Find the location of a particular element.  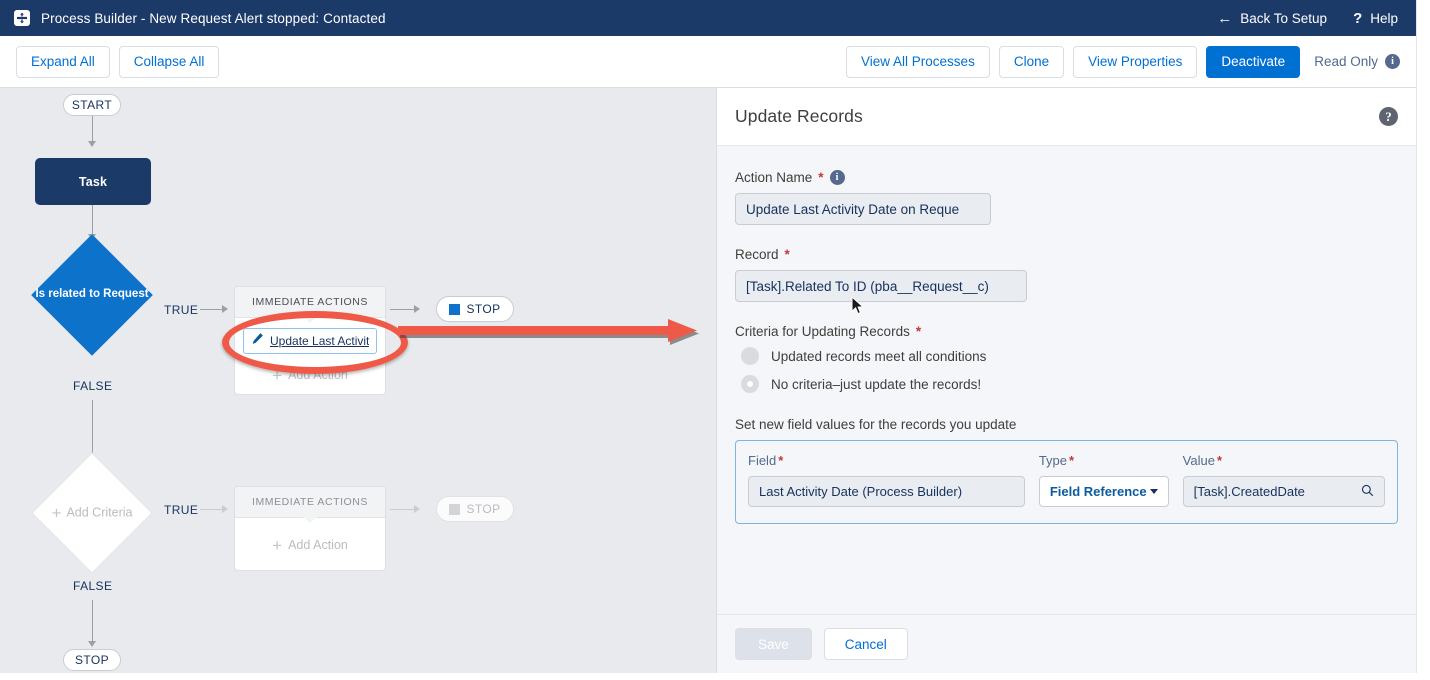

help-link: ? Help is located at coordinates (1375, 18).